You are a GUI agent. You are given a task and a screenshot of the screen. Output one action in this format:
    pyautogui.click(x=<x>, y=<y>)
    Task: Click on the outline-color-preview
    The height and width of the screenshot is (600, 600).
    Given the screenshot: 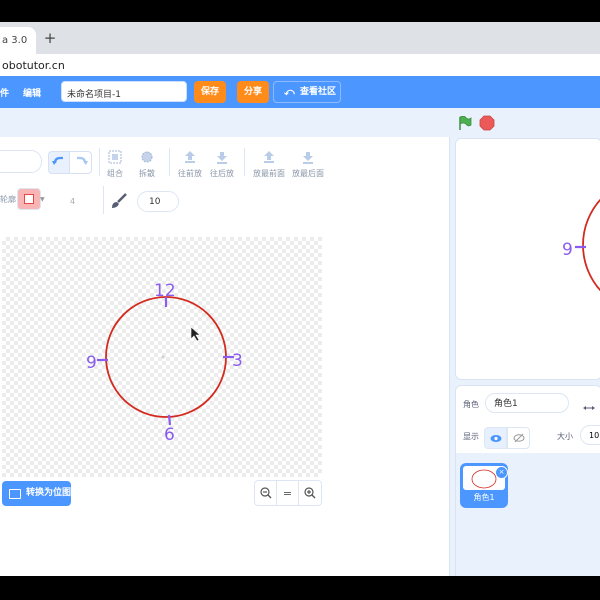 What is the action you would take?
    pyautogui.click(x=29, y=199)
    